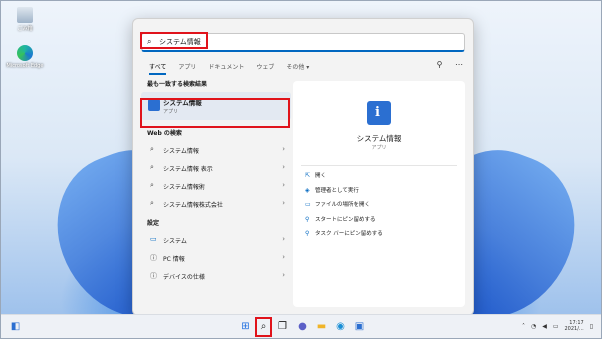 The image size is (602, 339). What do you see at coordinates (445, 64) in the screenshot?
I see `header-icons: ⚲ ⋯` at bounding box center [445, 64].